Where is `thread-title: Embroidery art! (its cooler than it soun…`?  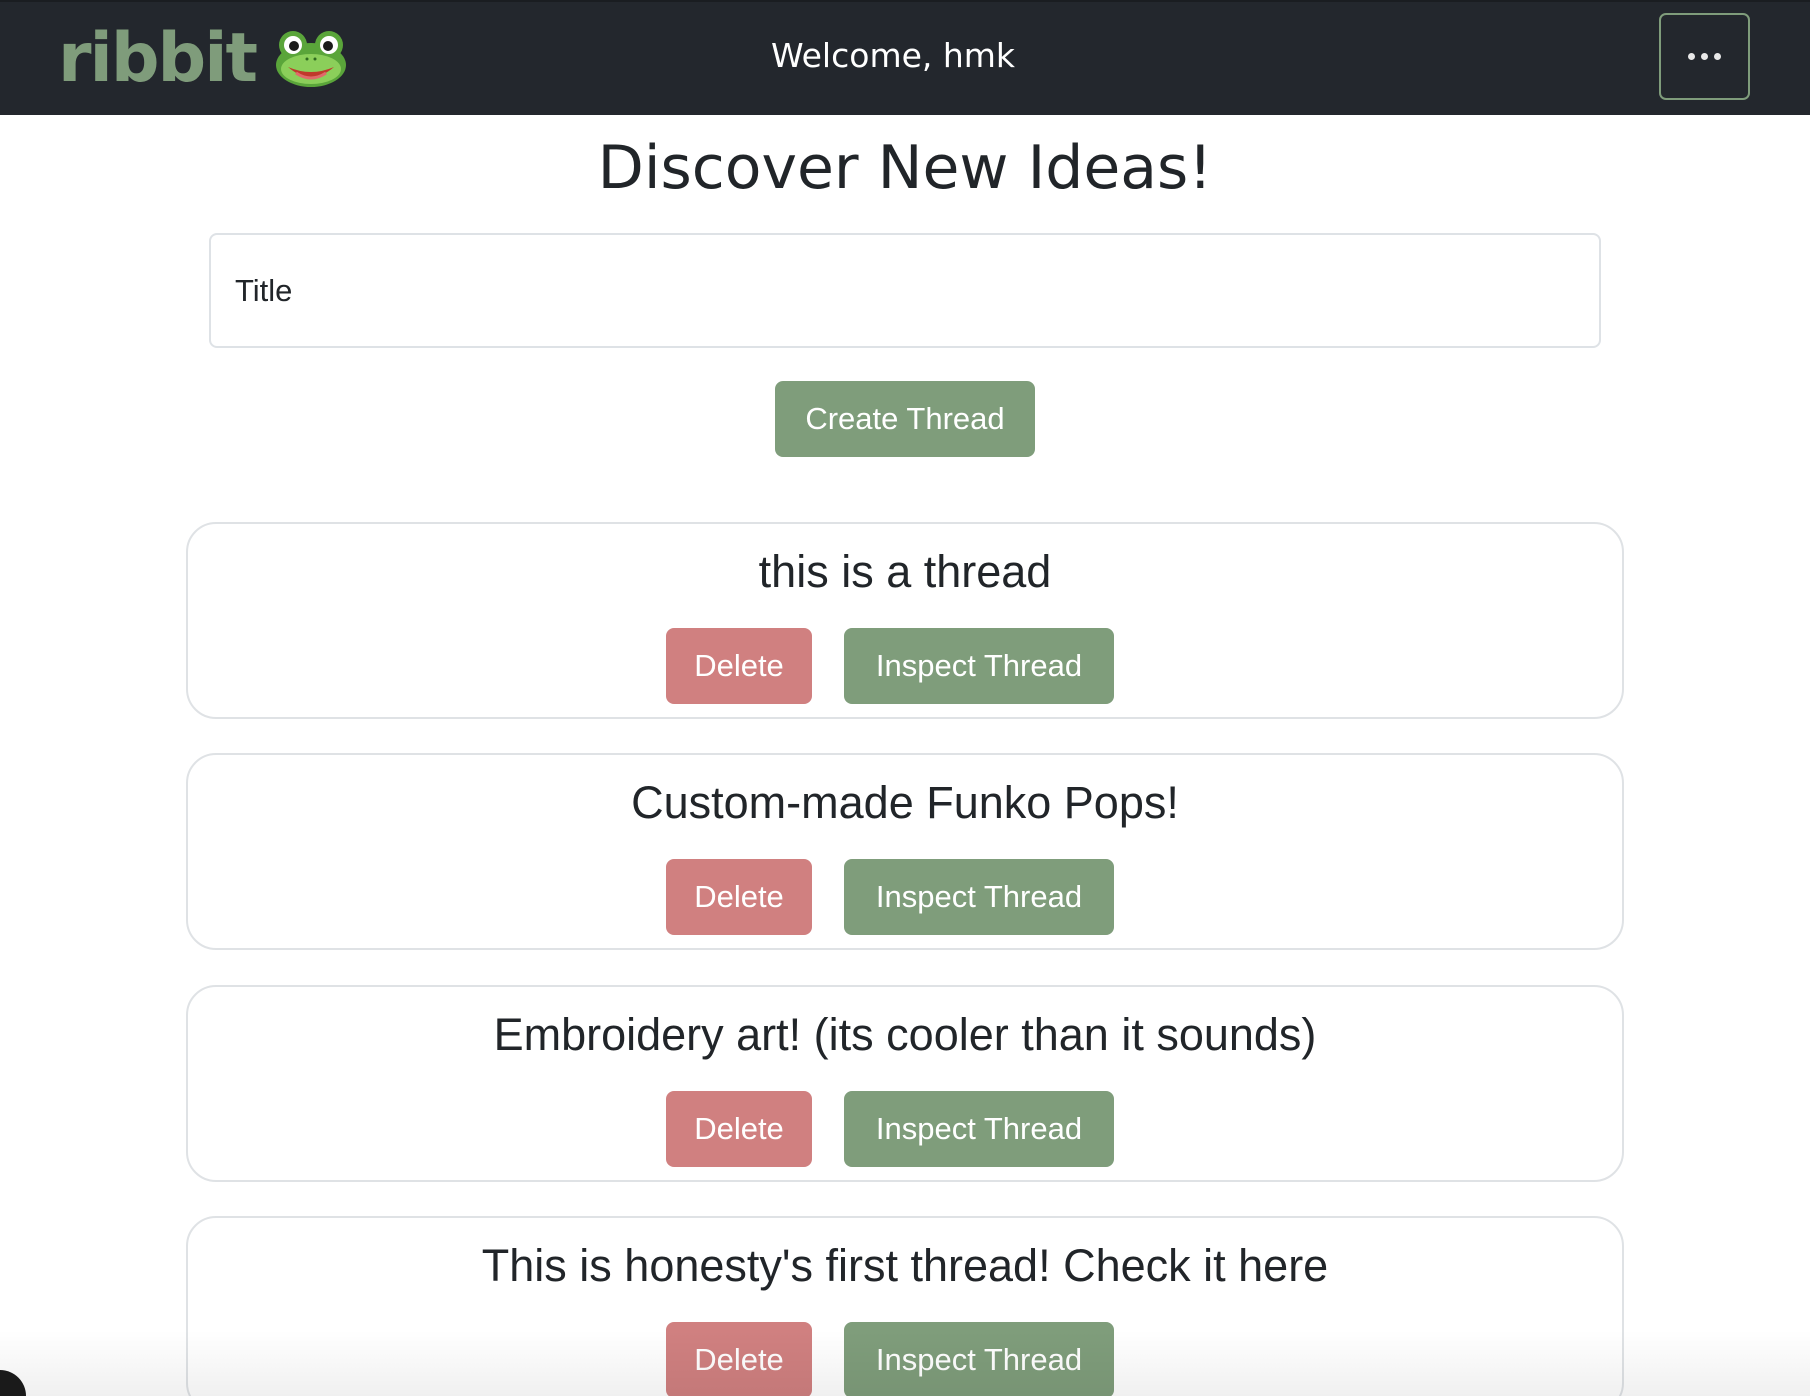 thread-title: Embroidery art! (its cooler than it soun… is located at coordinates (905, 1034).